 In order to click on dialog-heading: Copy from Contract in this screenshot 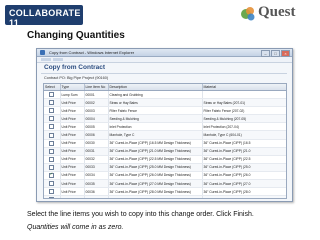, I will do `click(75, 67)`.